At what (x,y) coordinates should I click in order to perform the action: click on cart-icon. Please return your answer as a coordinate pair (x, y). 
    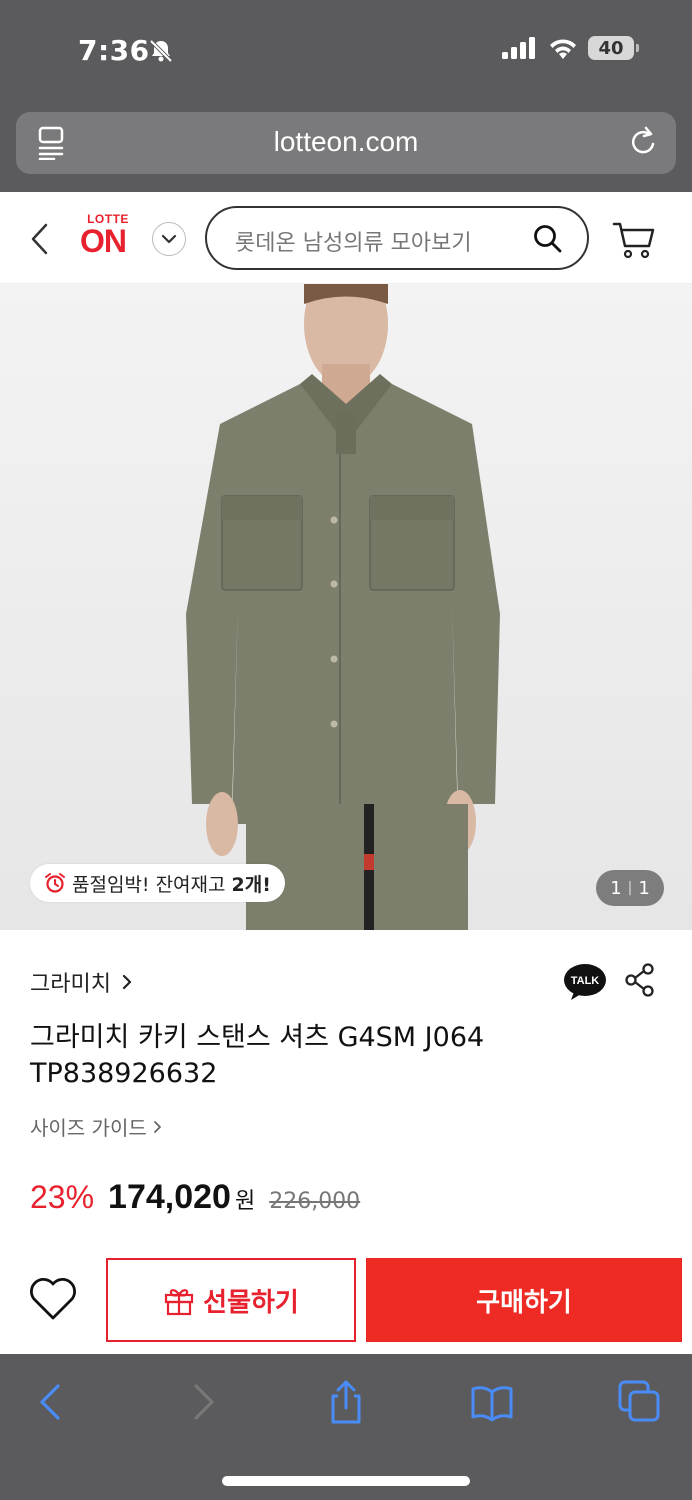
    Looking at the image, I should click on (634, 240).